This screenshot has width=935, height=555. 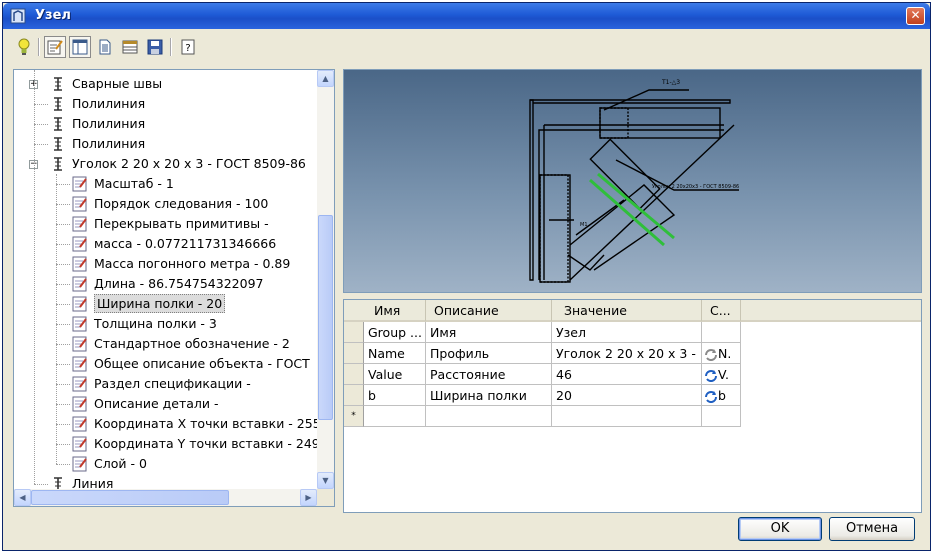 I want to click on tree-item-label: масса - 0.077211731346666, so click(x=185, y=243).